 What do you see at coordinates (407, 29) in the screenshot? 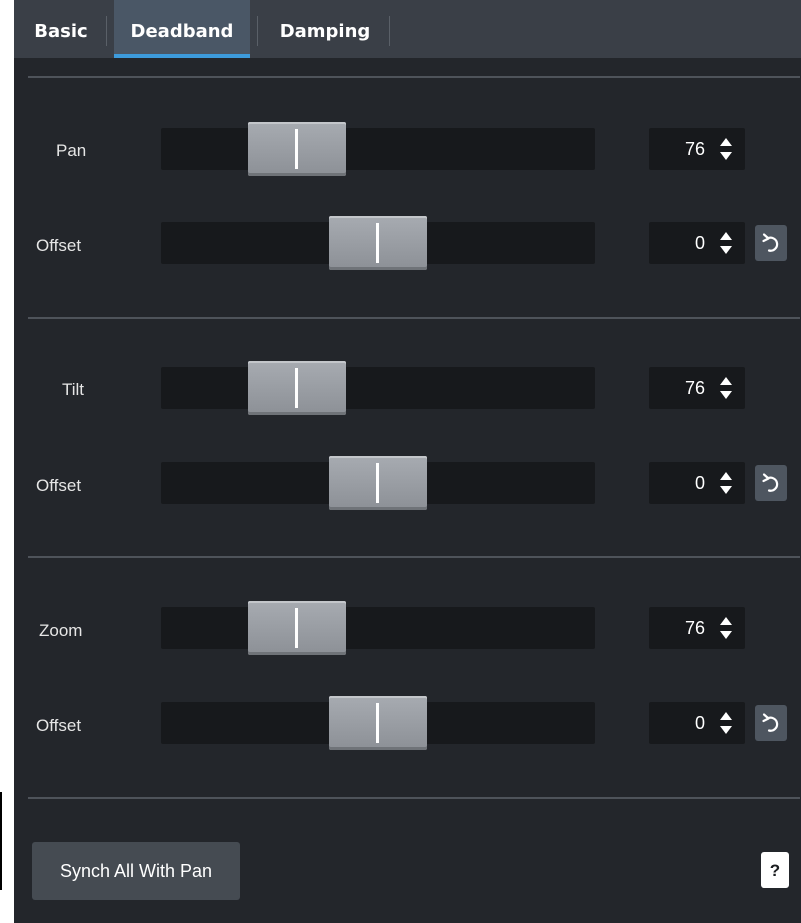
I see `tab-bar: Basic Deadband Damping` at bounding box center [407, 29].